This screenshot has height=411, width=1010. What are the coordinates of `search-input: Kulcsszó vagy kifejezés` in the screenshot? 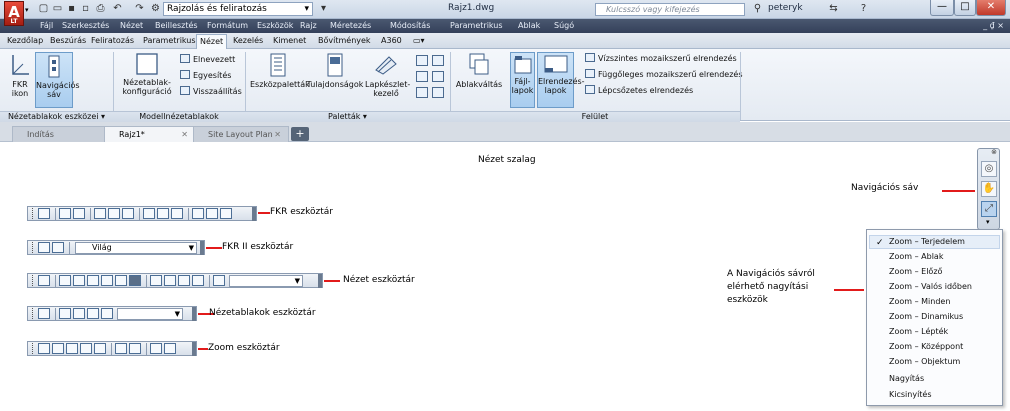 It's located at (670, 9).